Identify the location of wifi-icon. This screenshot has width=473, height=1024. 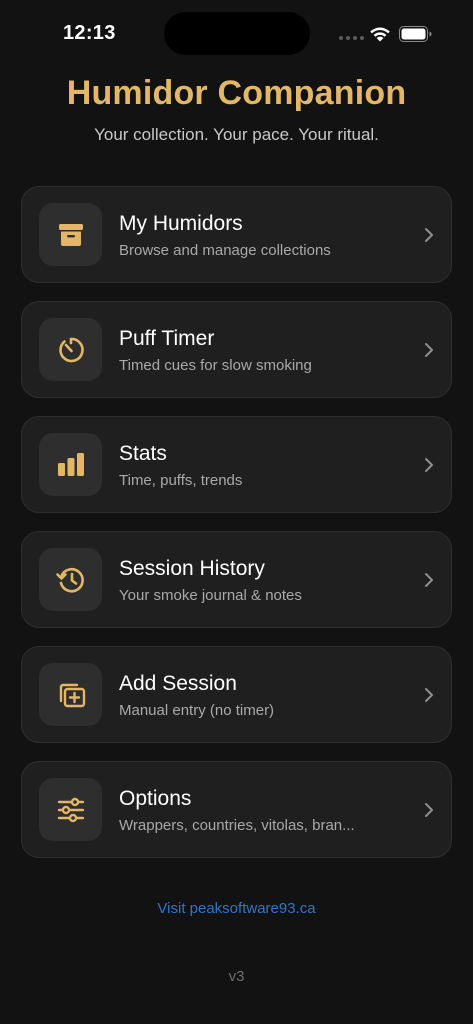
(380, 34).